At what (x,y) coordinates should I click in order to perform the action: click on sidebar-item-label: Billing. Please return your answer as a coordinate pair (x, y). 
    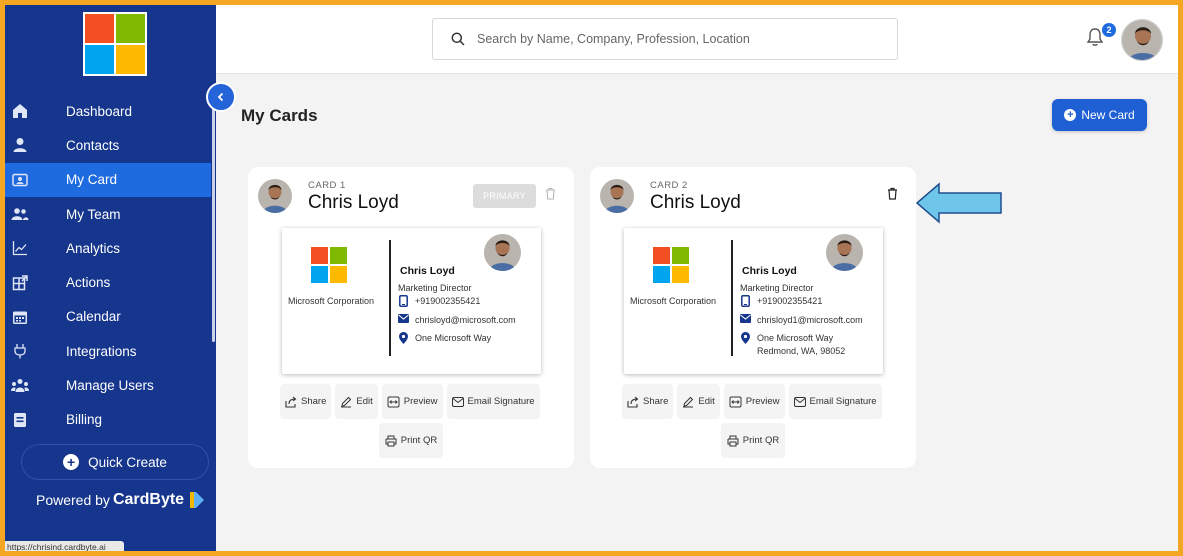
    Looking at the image, I should click on (84, 420).